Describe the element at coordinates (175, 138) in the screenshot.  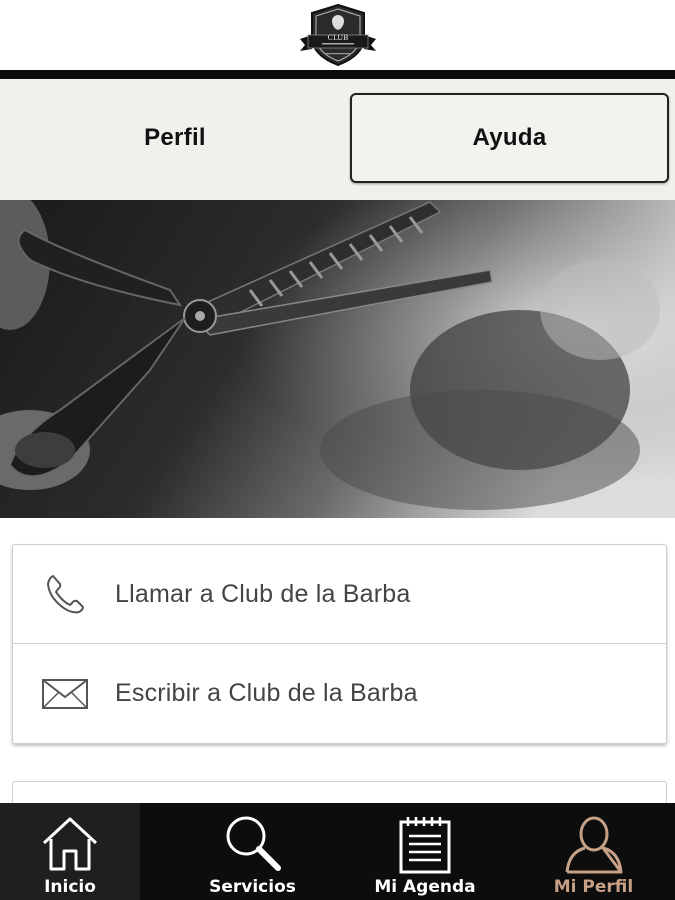
I see `tab-perfil: Perfil` at that location.